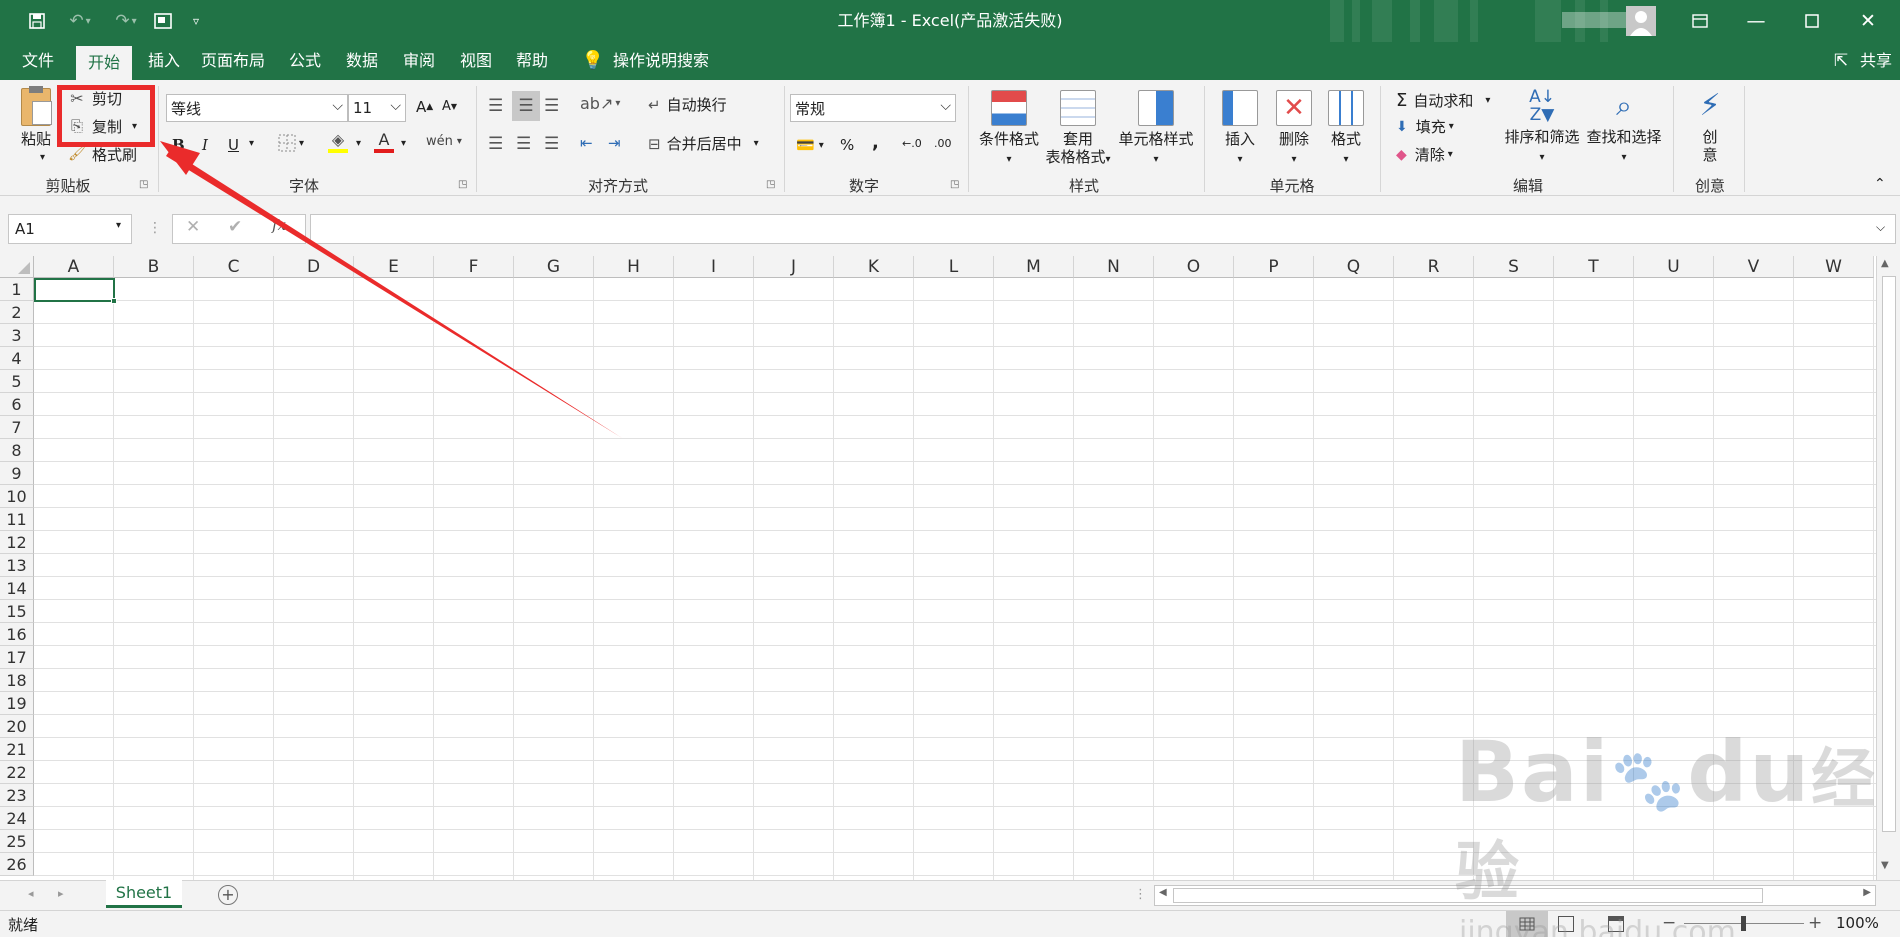 This screenshot has width=1900, height=937. Describe the element at coordinates (1674, 267) in the screenshot. I see `column-header: U` at that location.